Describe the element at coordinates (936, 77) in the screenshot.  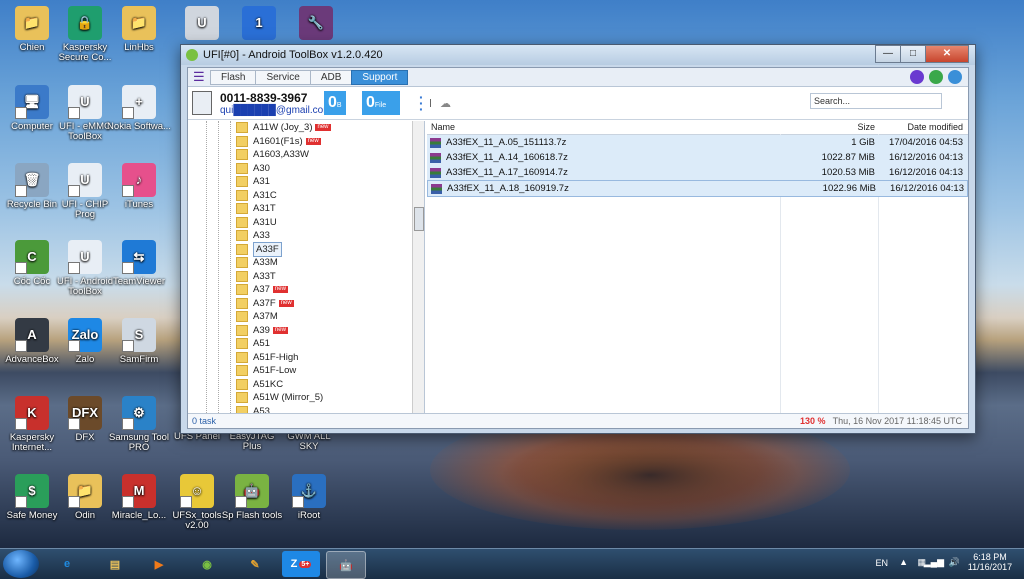
I see `refresh-icon` at that location.